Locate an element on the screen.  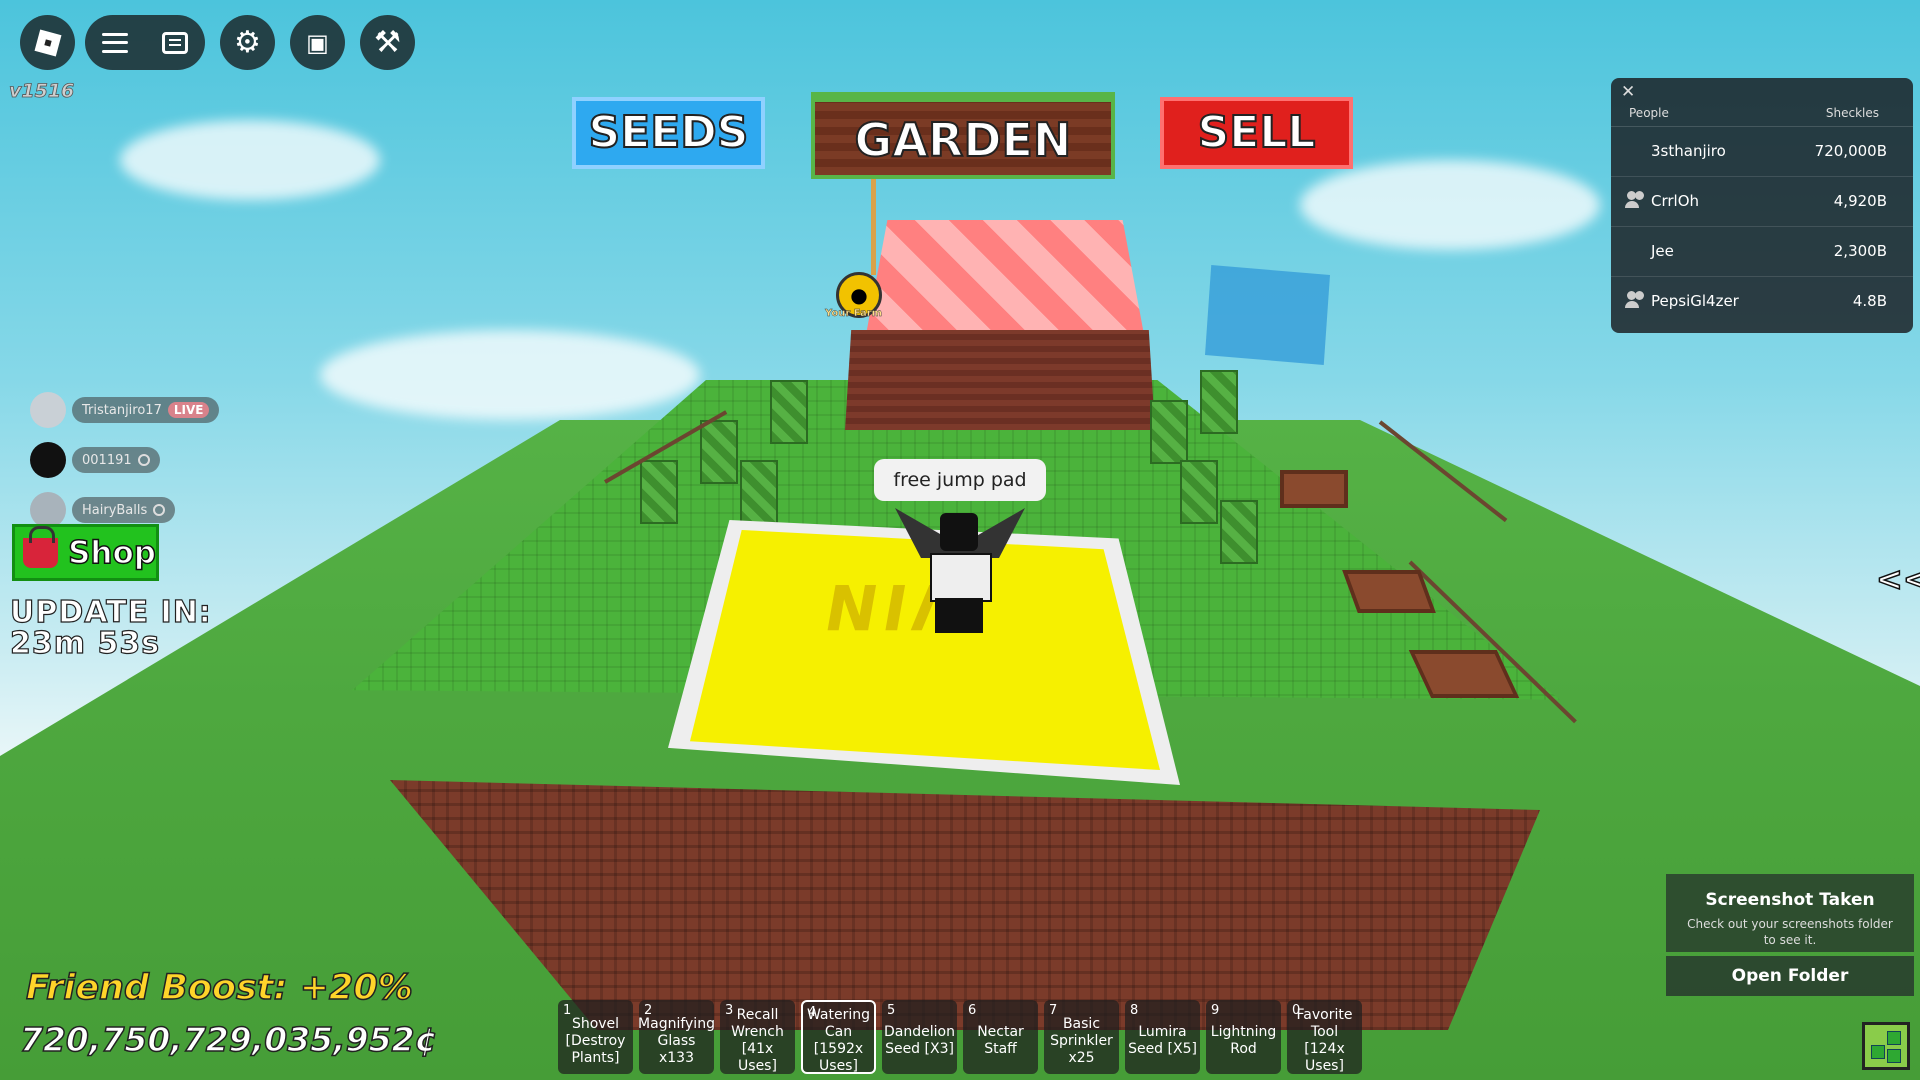
jump-pad-label: free jump pad is located at coordinates (960, 480).